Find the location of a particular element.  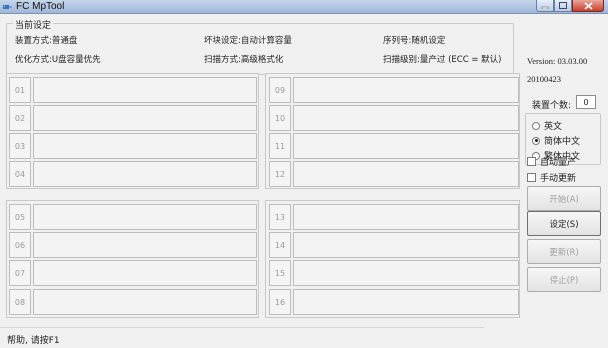

slot-03: 03 is located at coordinates (133, 146).